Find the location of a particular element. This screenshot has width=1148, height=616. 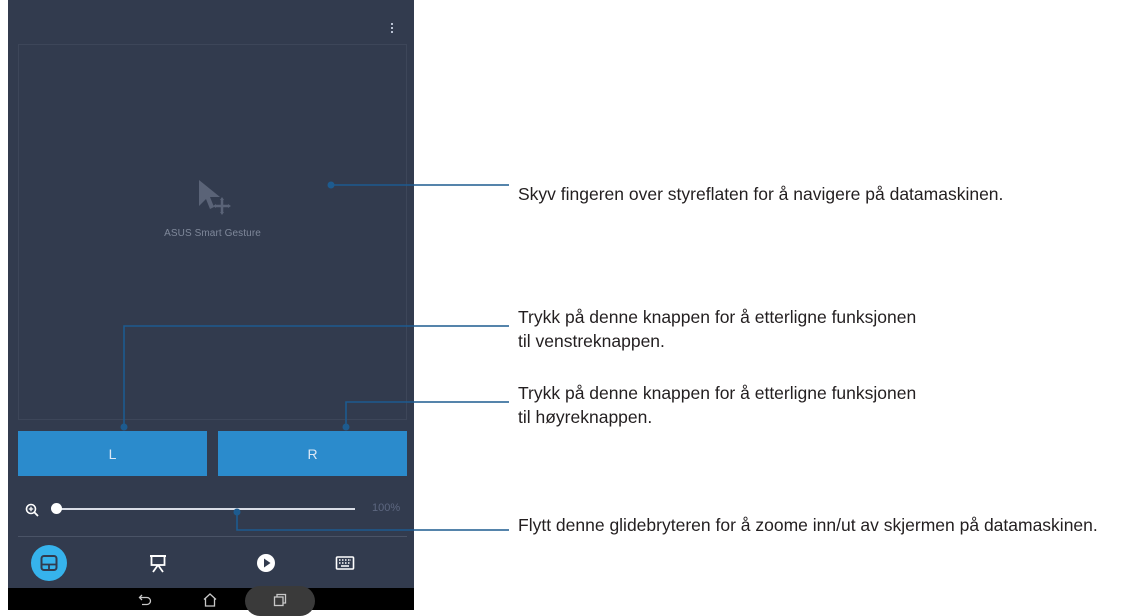

keyboard-icon is located at coordinates (345, 563).